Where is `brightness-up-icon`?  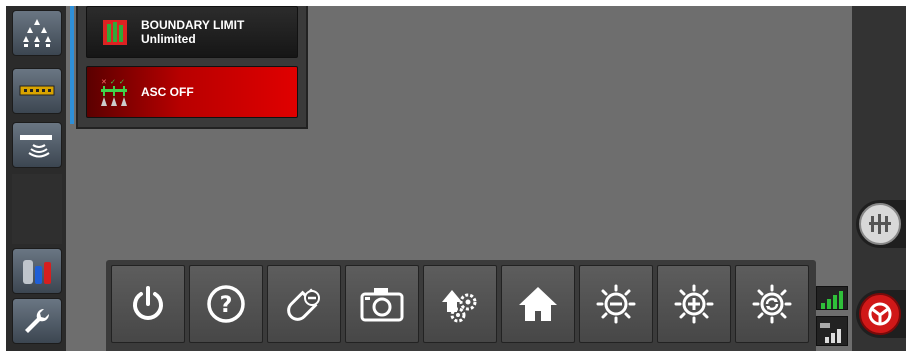
brightness-up-icon is located at coordinates (694, 304).